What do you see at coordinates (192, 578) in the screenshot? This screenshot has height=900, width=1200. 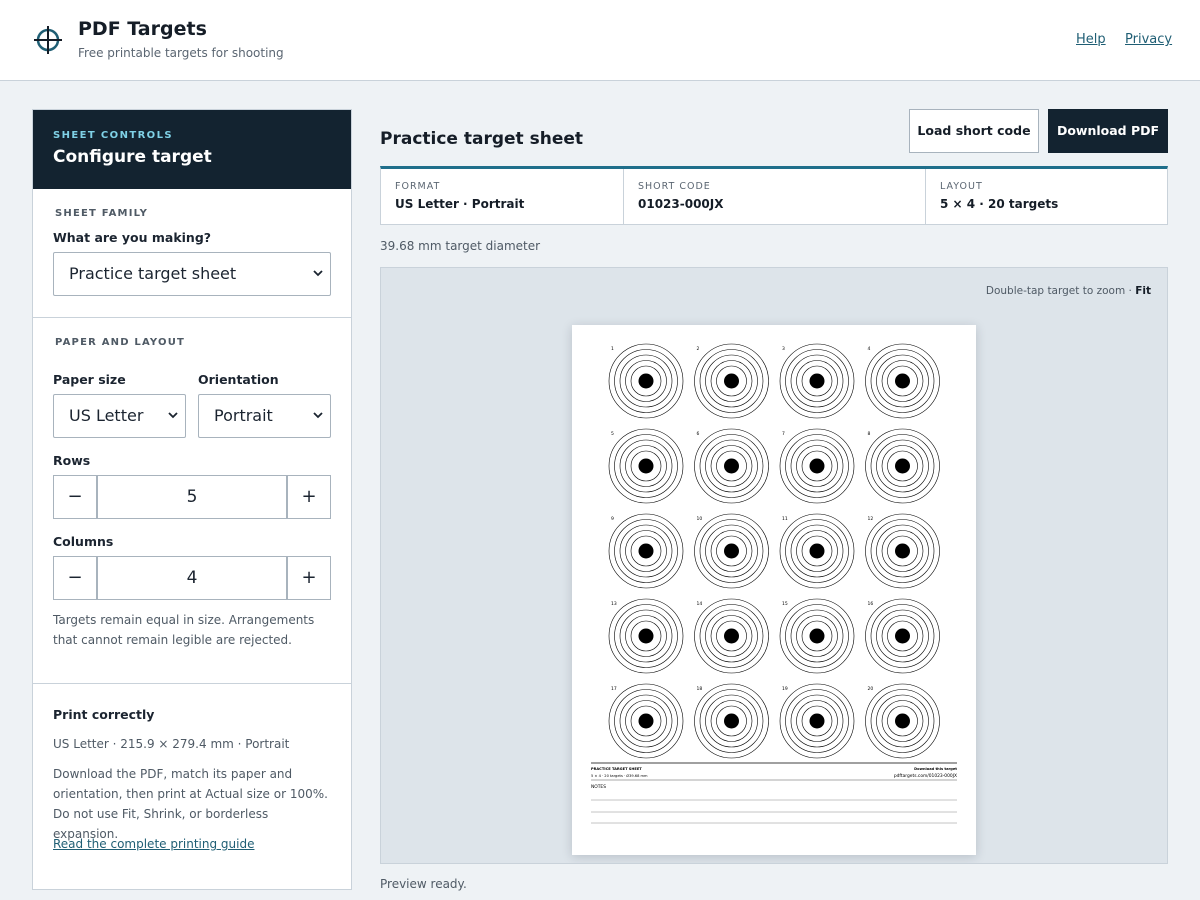 I see `columns-input: 4` at bounding box center [192, 578].